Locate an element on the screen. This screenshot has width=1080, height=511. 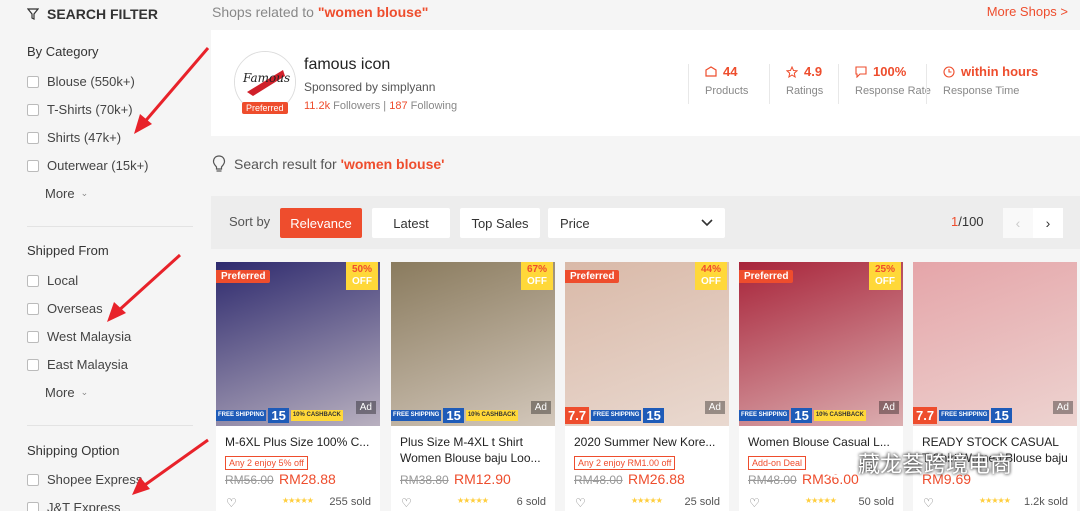
stat-products: 44 Products is located at coordinates (718, 84).